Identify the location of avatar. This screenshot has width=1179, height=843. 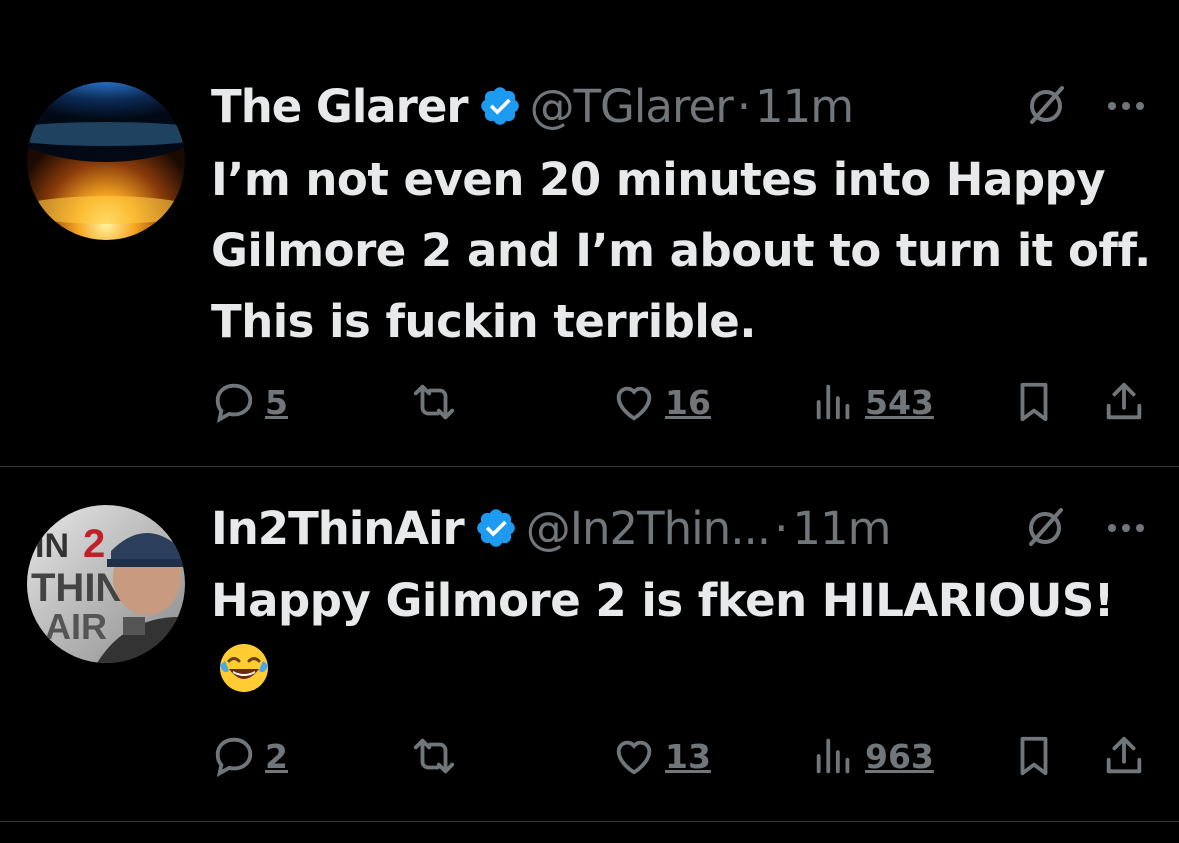
(106, 161).